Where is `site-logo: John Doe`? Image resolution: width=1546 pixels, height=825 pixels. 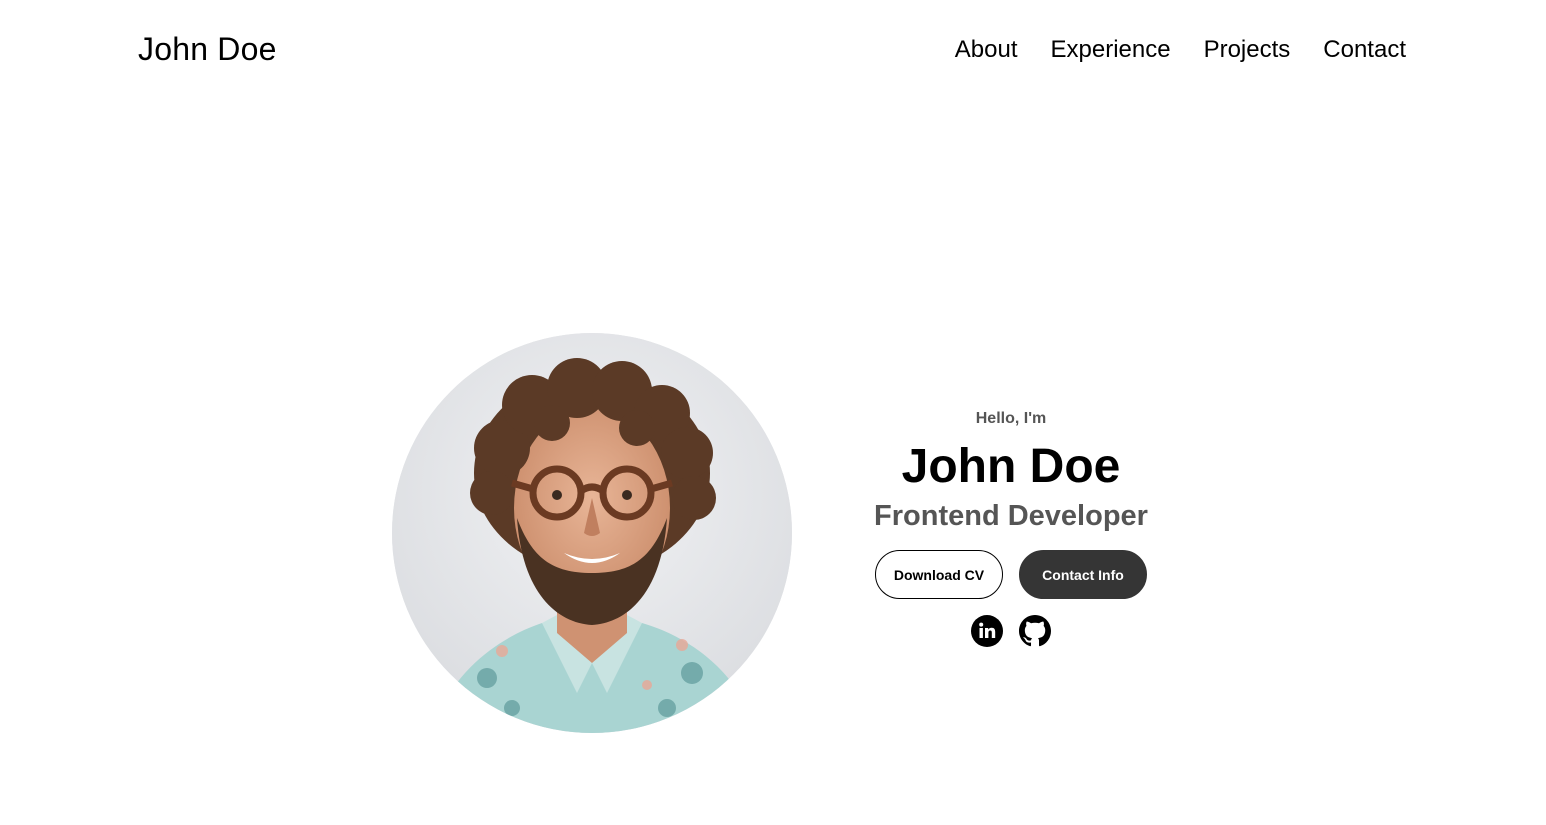
site-logo: John Doe is located at coordinates (207, 49).